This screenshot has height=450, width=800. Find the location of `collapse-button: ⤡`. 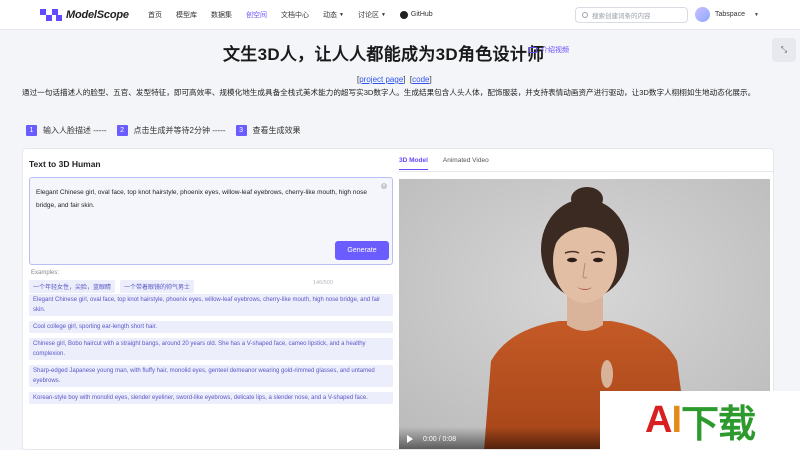

collapse-button: ⤡ is located at coordinates (784, 50).